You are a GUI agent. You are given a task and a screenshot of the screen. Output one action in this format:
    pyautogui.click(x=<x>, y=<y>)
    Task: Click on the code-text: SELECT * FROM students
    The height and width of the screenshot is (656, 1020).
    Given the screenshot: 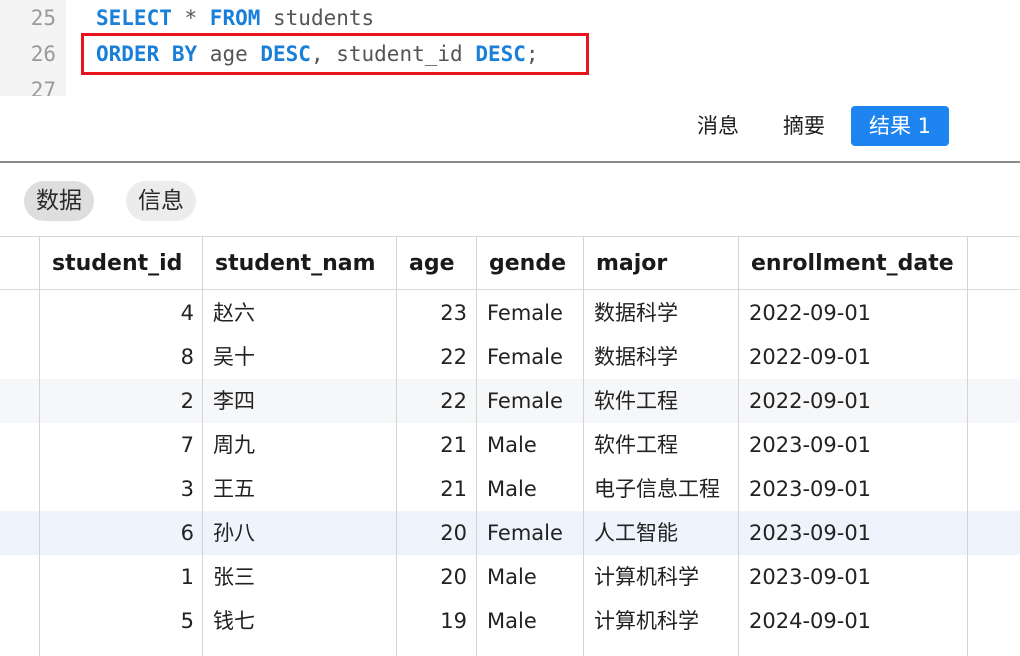 What is the action you would take?
    pyautogui.click(x=235, y=18)
    